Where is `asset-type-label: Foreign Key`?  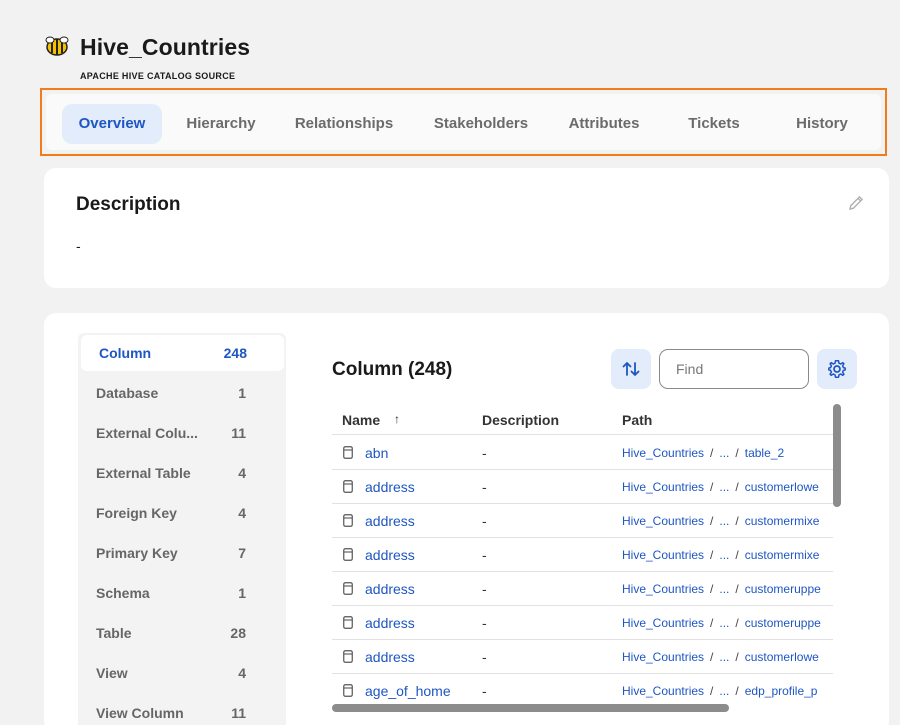 asset-type-label: Foreign Key is located at coordinates (136, 513).